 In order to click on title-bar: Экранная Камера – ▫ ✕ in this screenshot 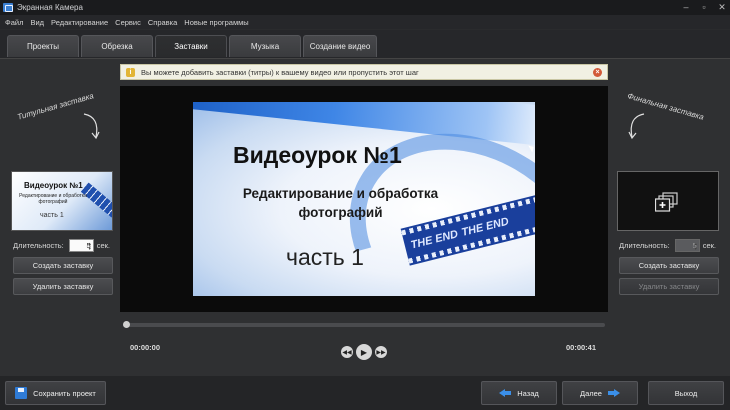, I will do `click(365, 7)`.